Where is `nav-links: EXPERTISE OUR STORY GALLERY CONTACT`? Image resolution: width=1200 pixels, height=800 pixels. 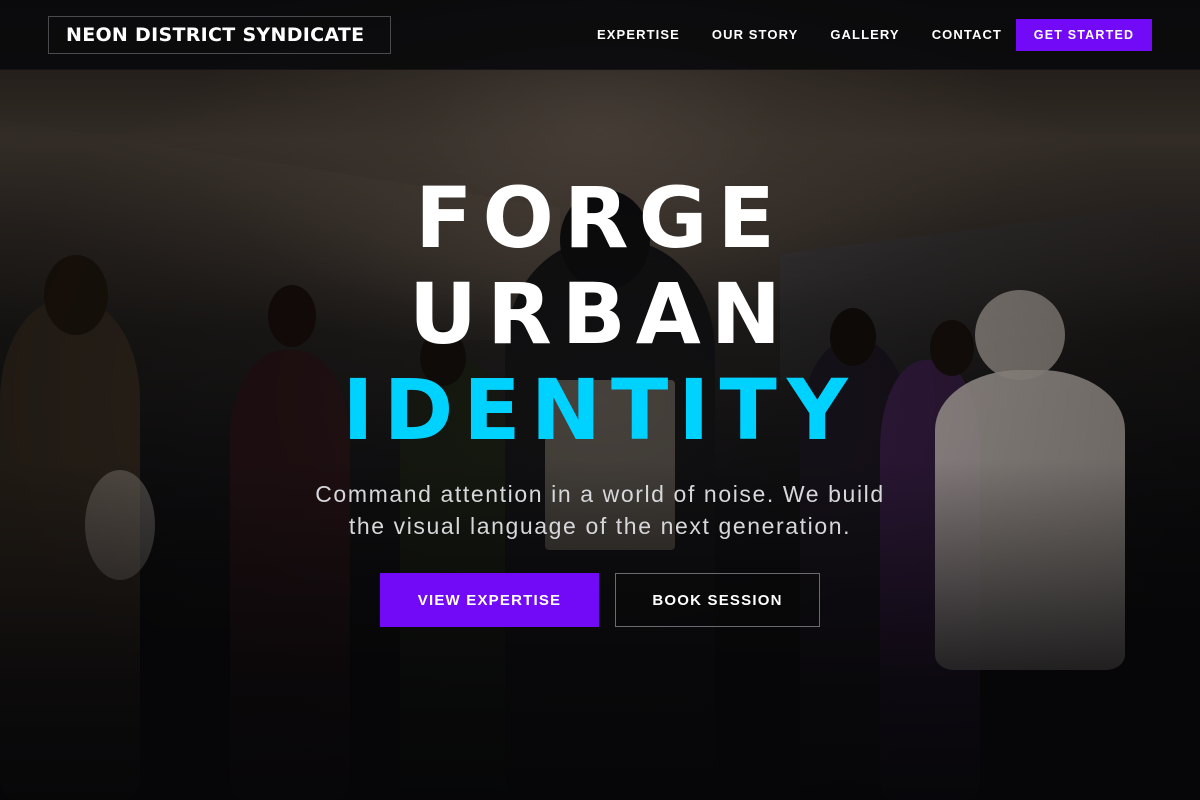
nav-links: EXPERTISE OUR STORY GALLERY CONTACT is located at coordinates (815, 34).